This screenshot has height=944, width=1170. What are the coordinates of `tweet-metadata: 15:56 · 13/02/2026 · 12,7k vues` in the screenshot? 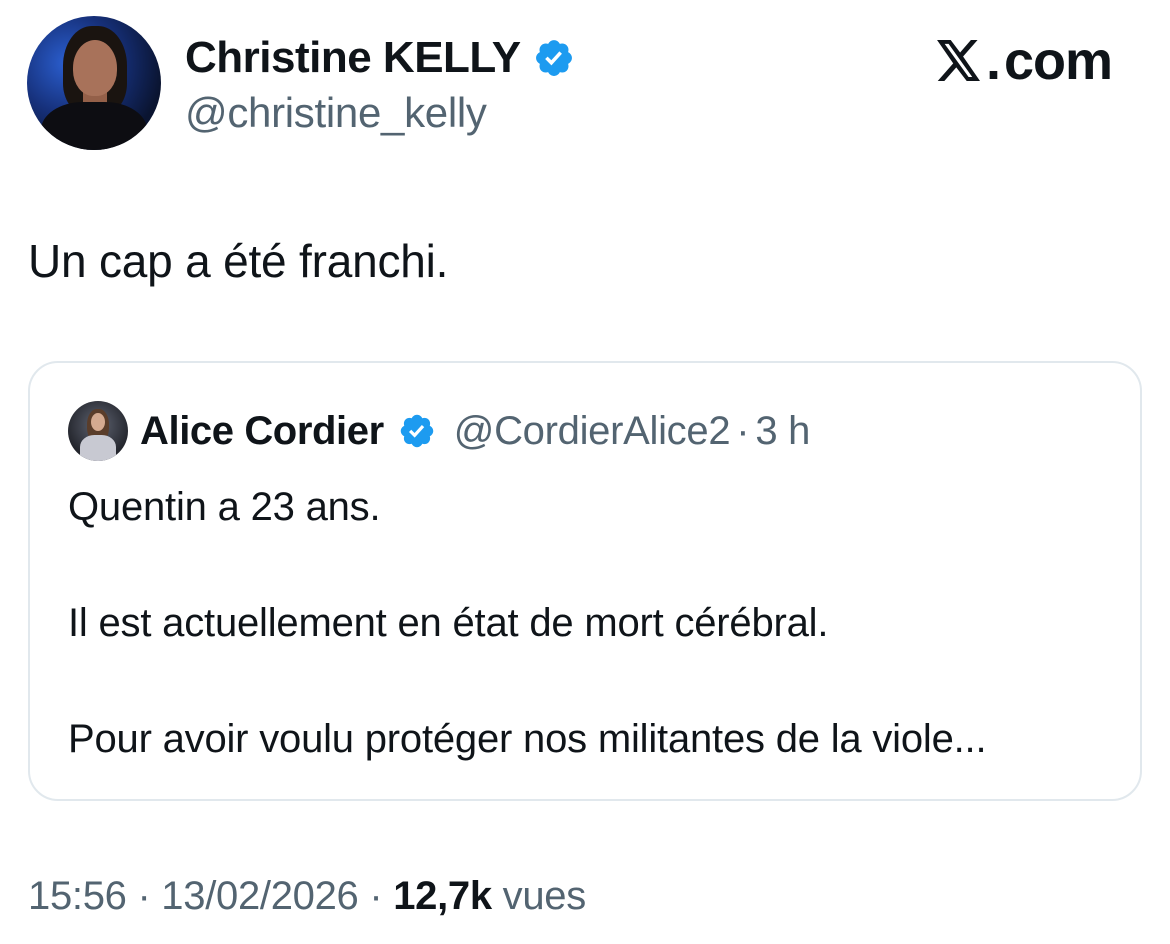 It's located at (307, 896).